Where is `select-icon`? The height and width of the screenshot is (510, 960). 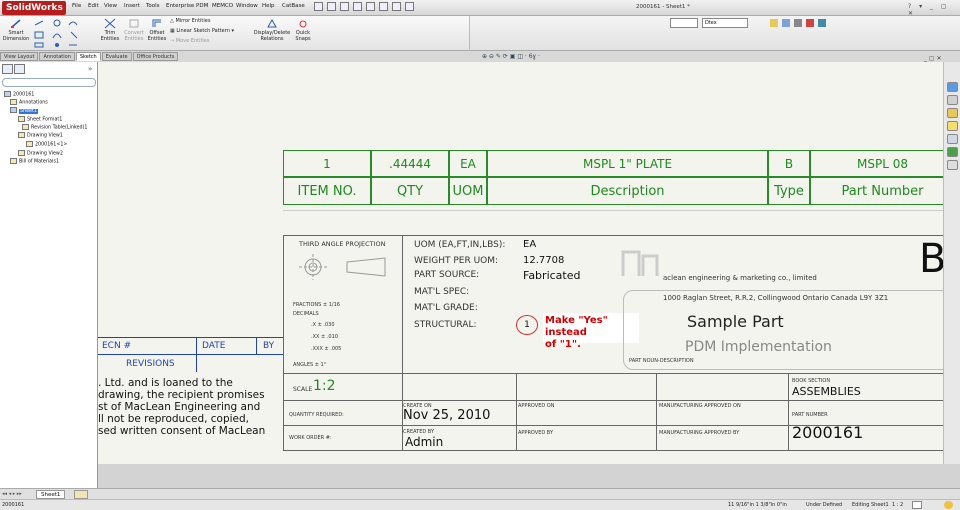
select-icon is located at coordinates (383, 6).